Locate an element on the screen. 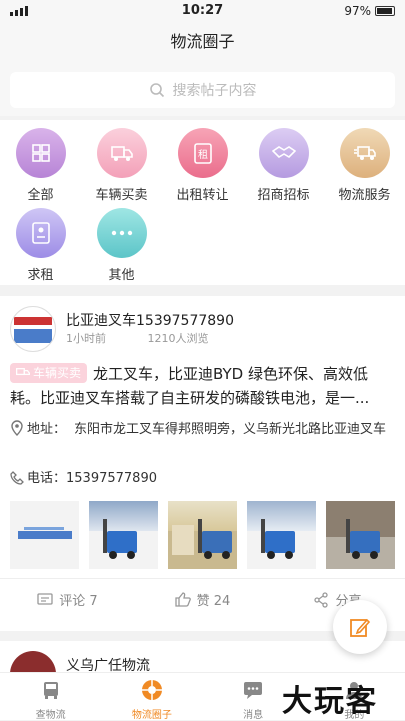 Image resolution: width=405 pixels, height=721 pixels. category-other: 其他 is located at coordinates (121, 245).